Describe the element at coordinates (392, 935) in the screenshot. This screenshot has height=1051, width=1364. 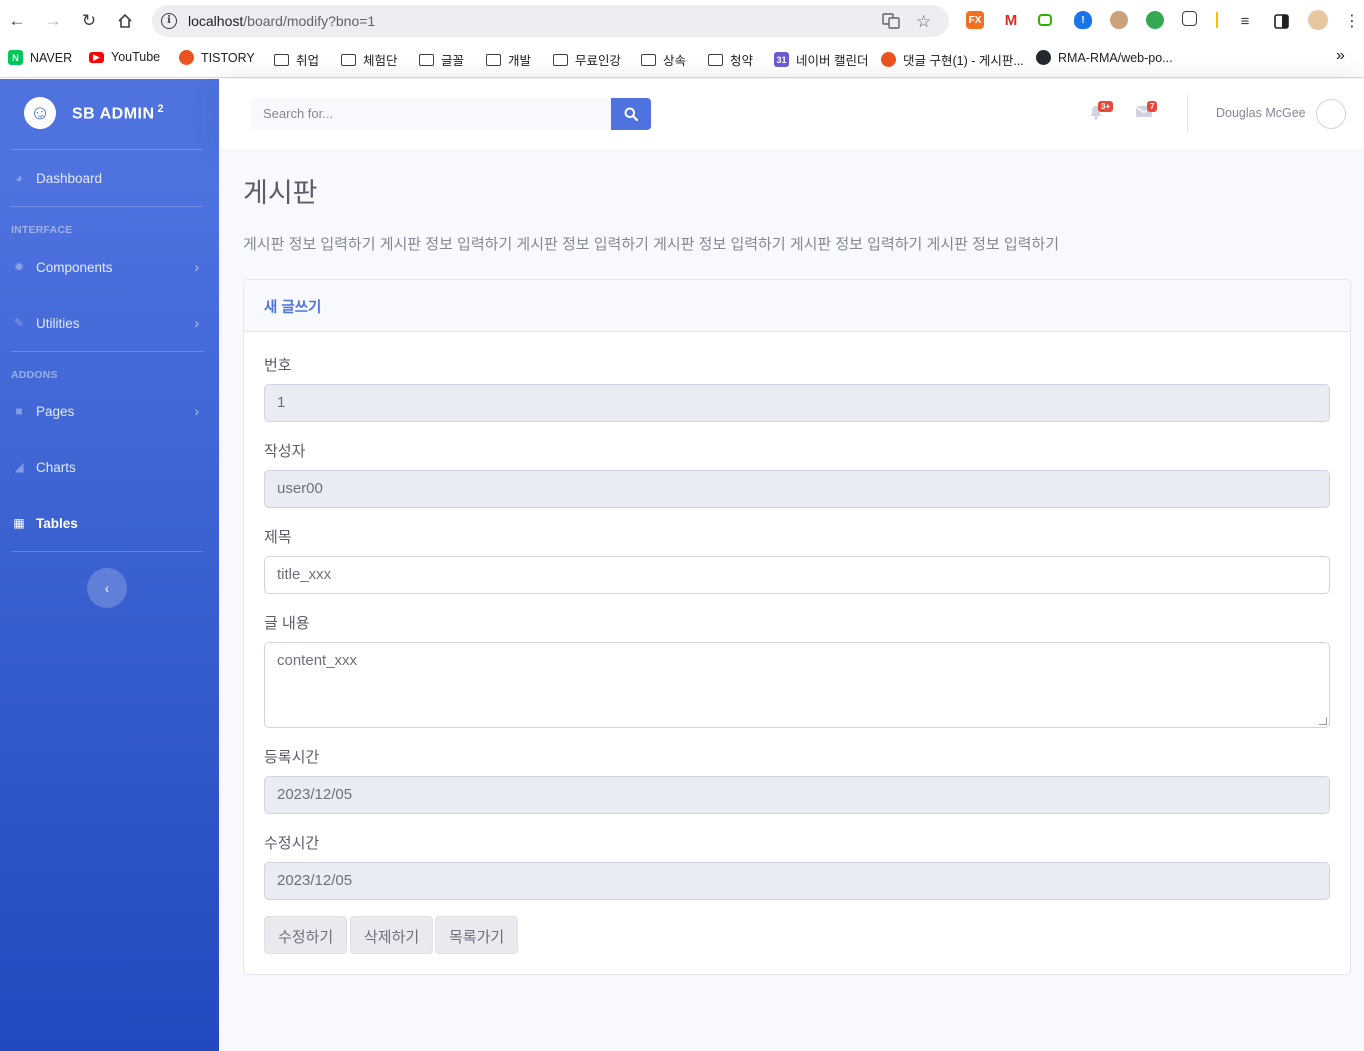
I see `remove-button: 삭제하기` at that location.